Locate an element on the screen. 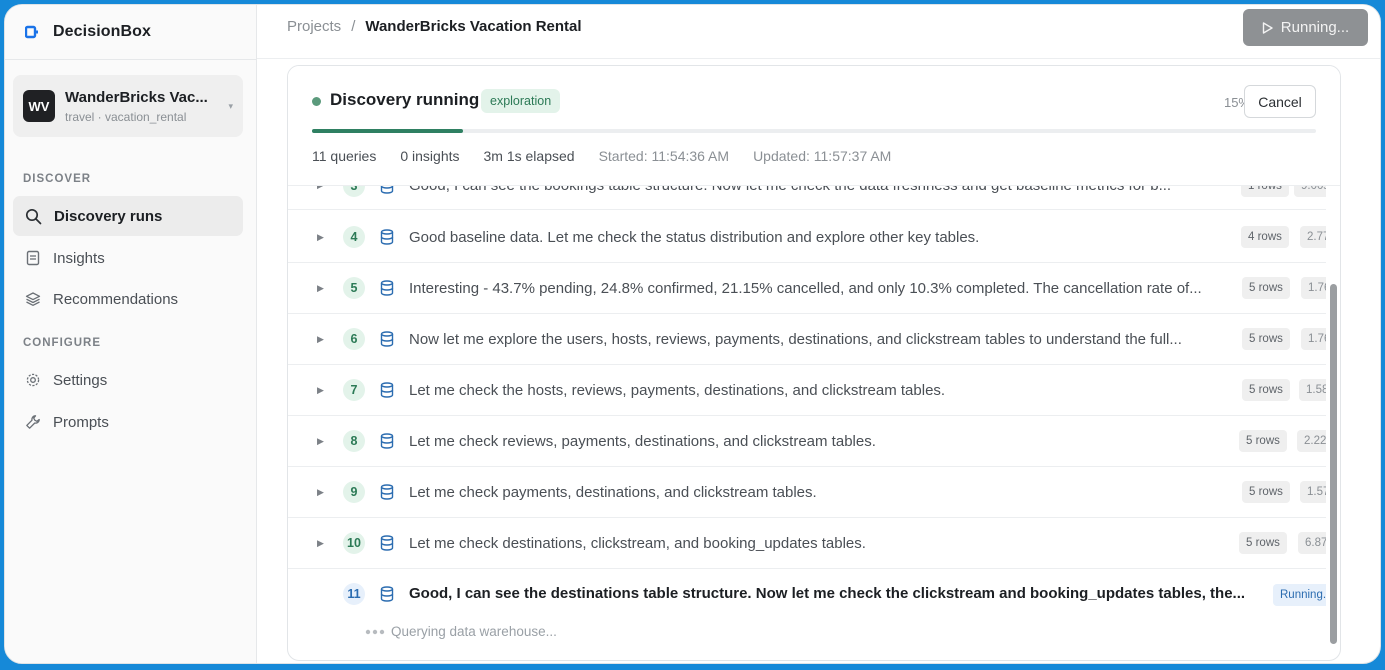 The image size is (1385, 670). gear-icon is located at coordinates (33, 380).